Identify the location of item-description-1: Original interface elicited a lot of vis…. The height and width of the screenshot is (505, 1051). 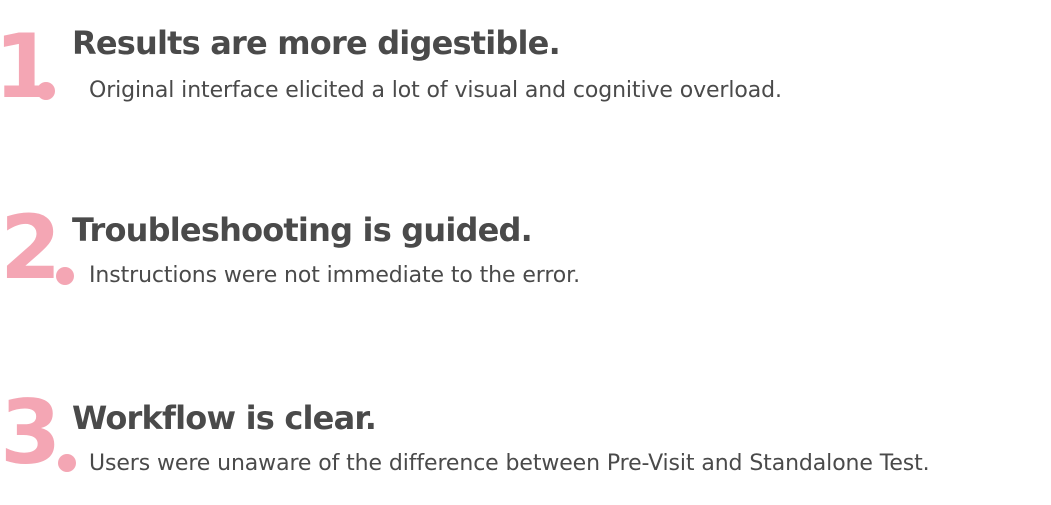
(435, 90).